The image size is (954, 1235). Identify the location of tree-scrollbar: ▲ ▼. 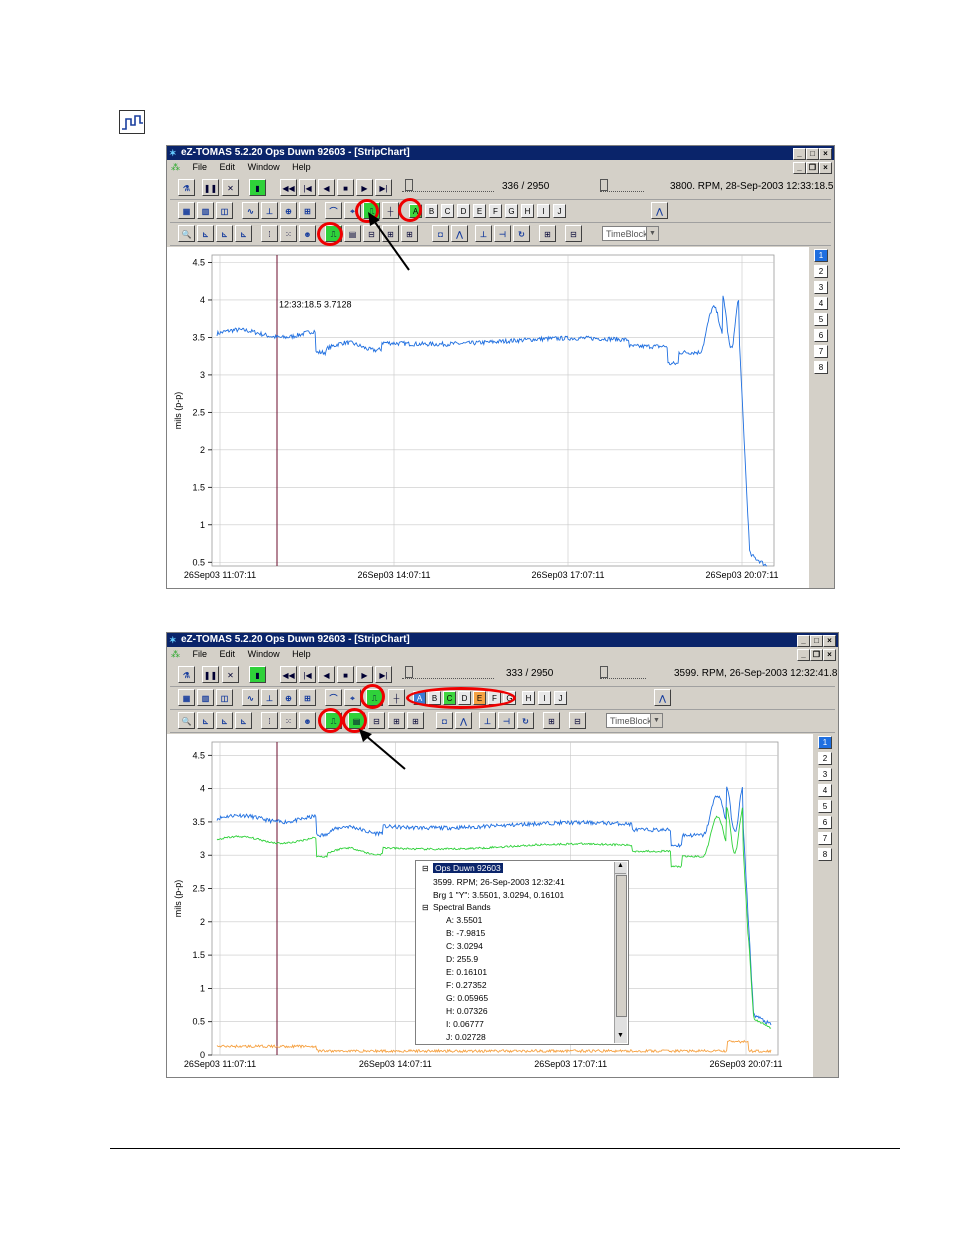
(620, 952).